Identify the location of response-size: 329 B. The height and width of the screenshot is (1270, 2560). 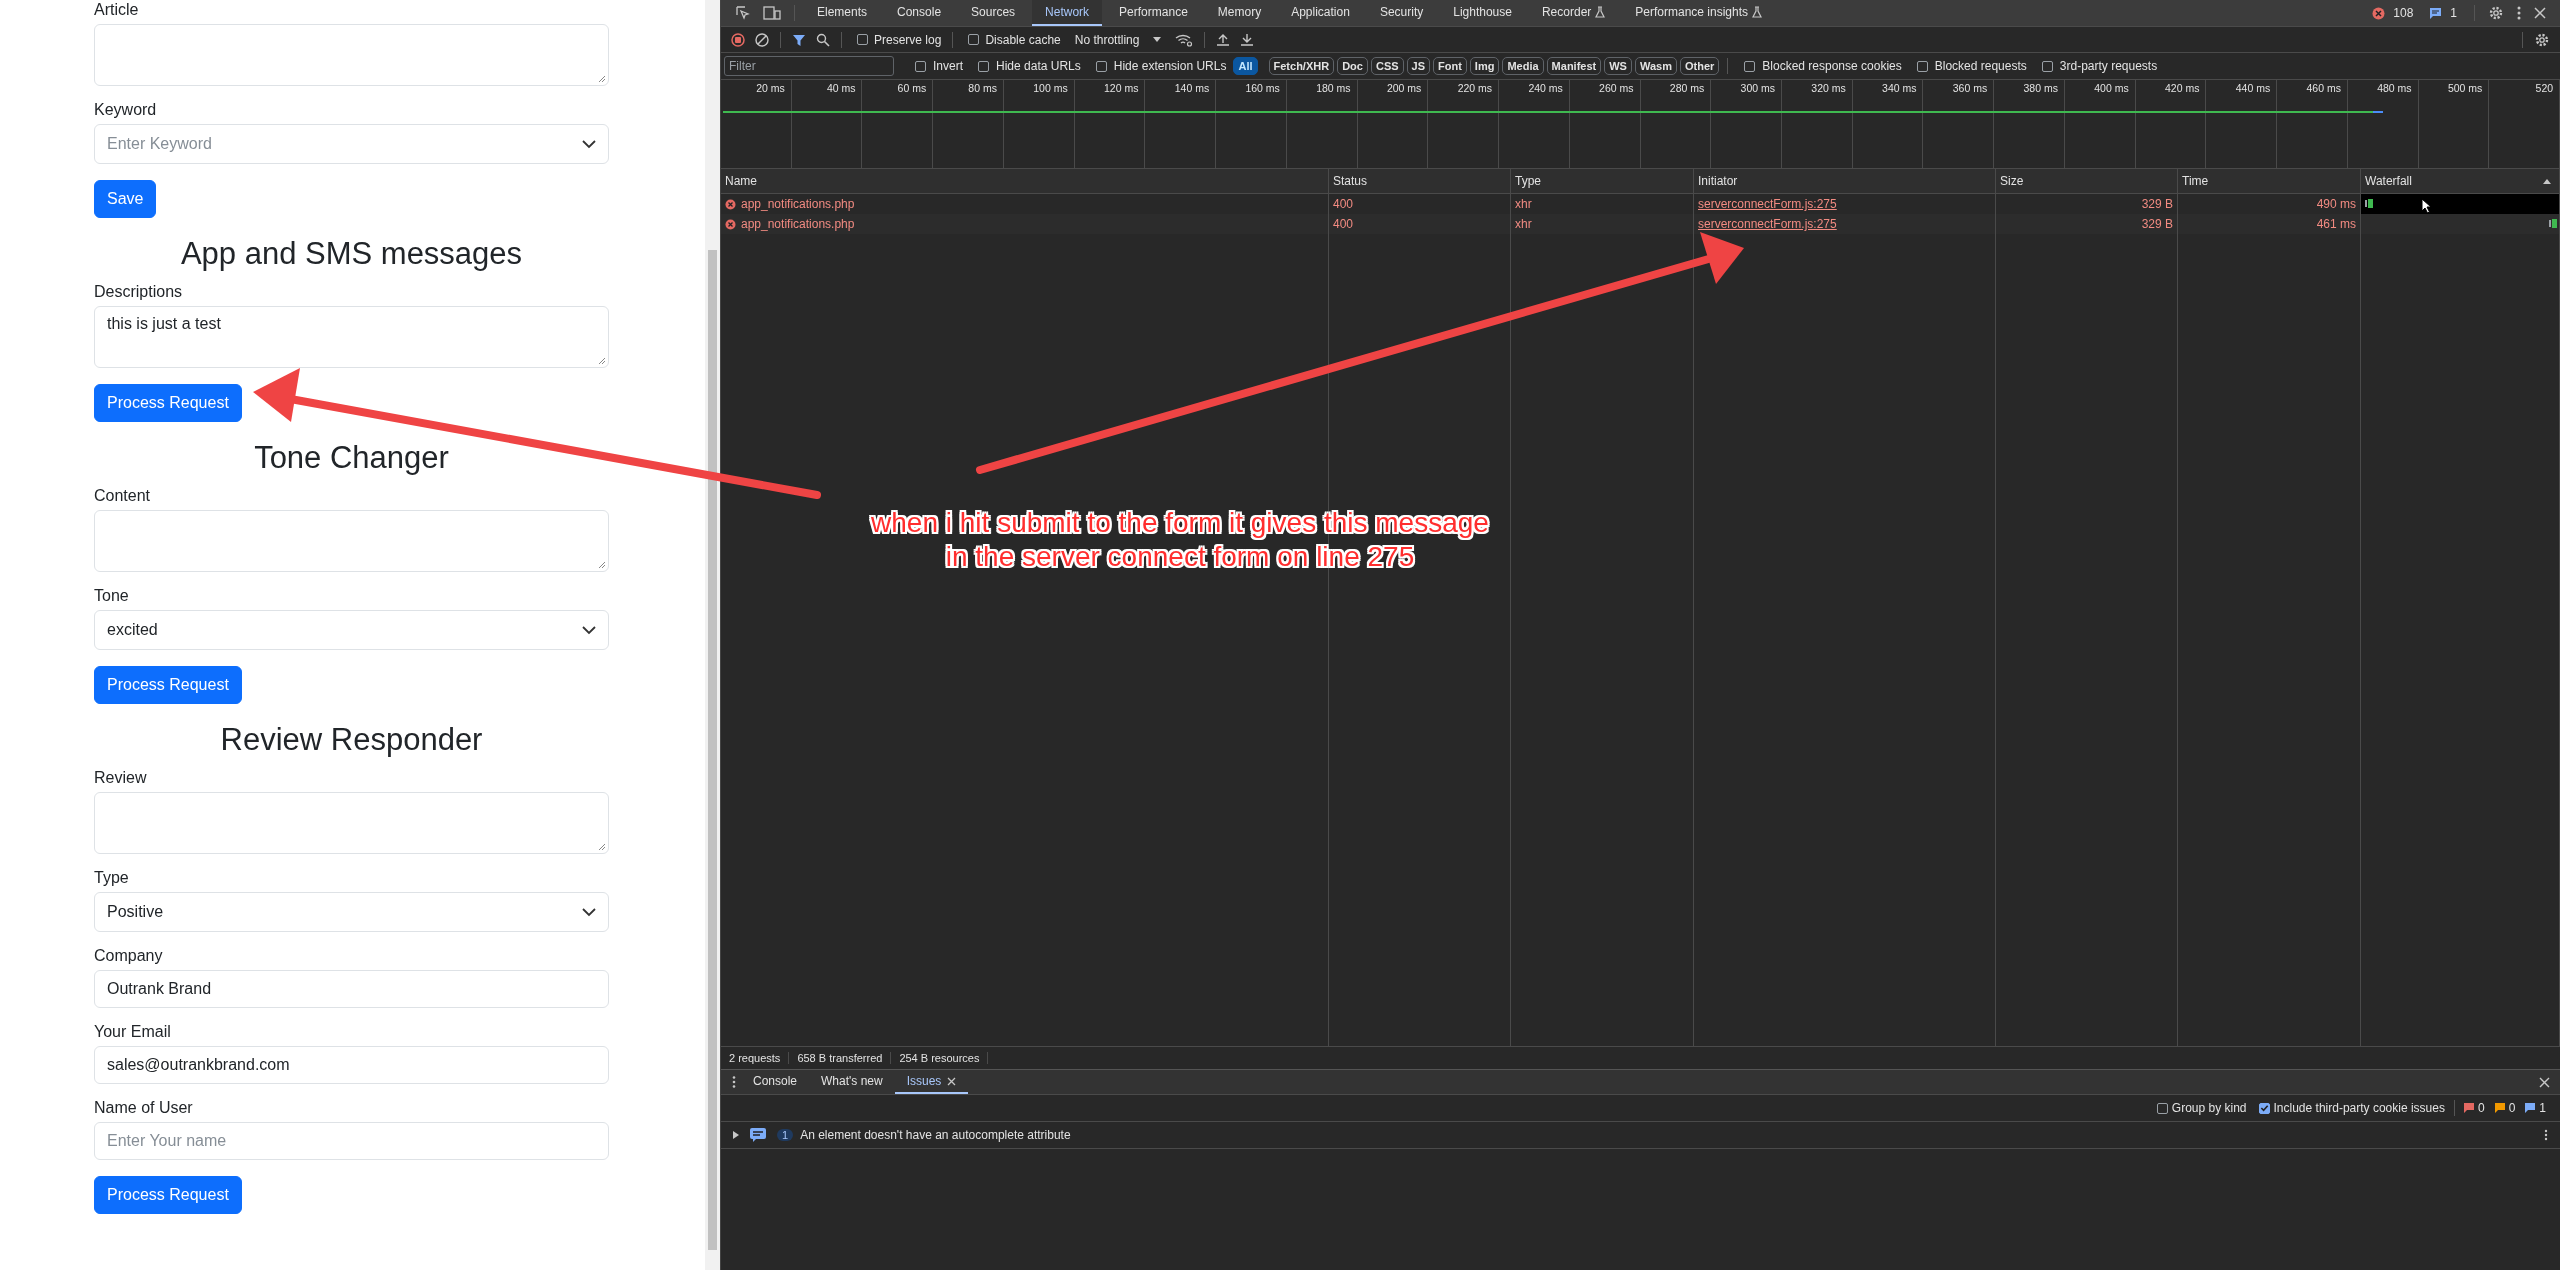
(2157, 224).